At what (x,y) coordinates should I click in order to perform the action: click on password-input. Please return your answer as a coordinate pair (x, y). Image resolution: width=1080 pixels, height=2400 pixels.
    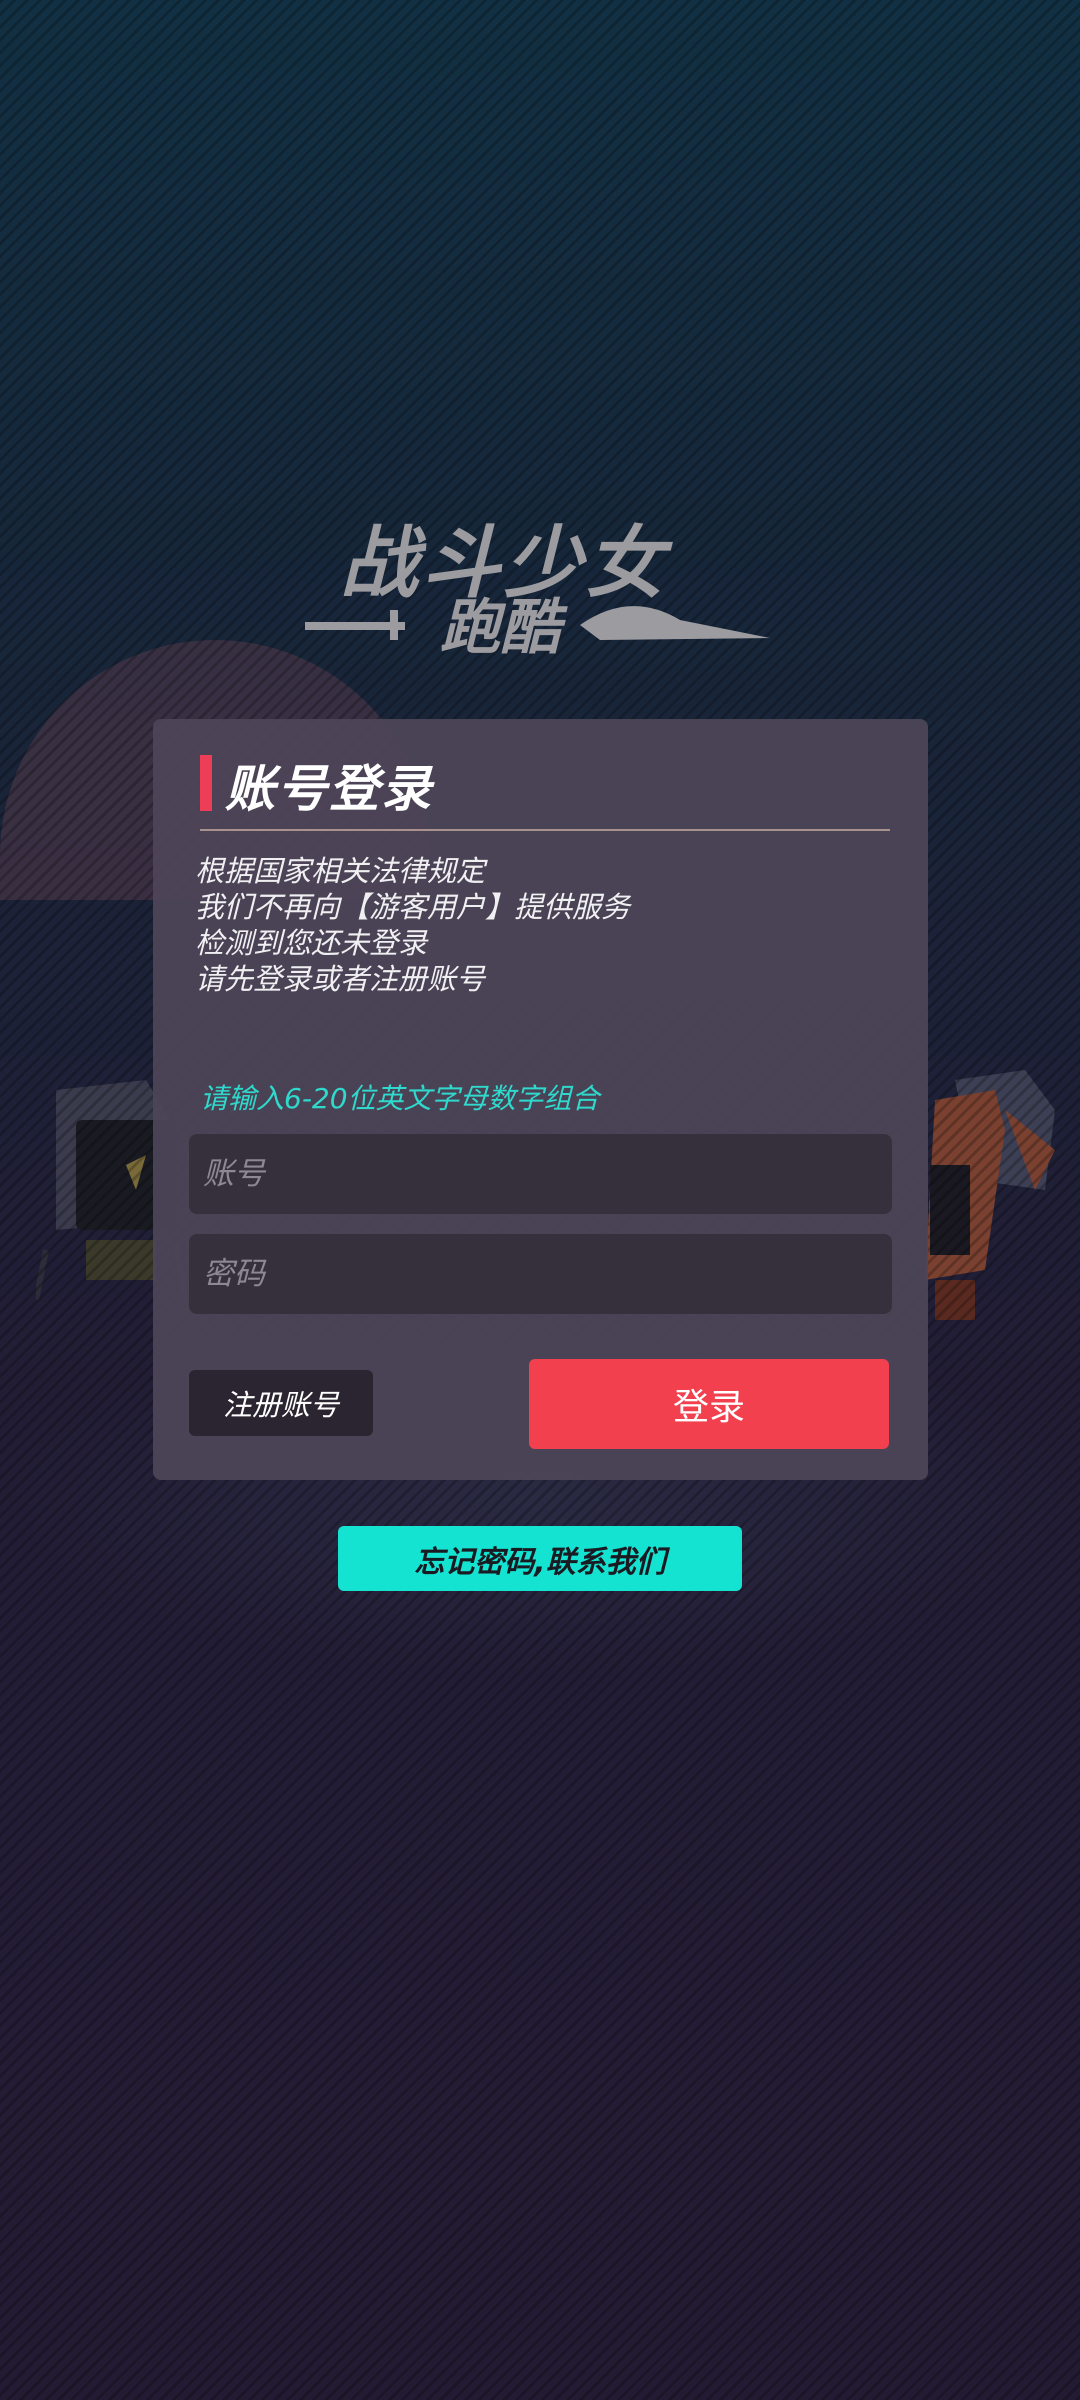
    Looking at the image, I should click on (540, 1274).